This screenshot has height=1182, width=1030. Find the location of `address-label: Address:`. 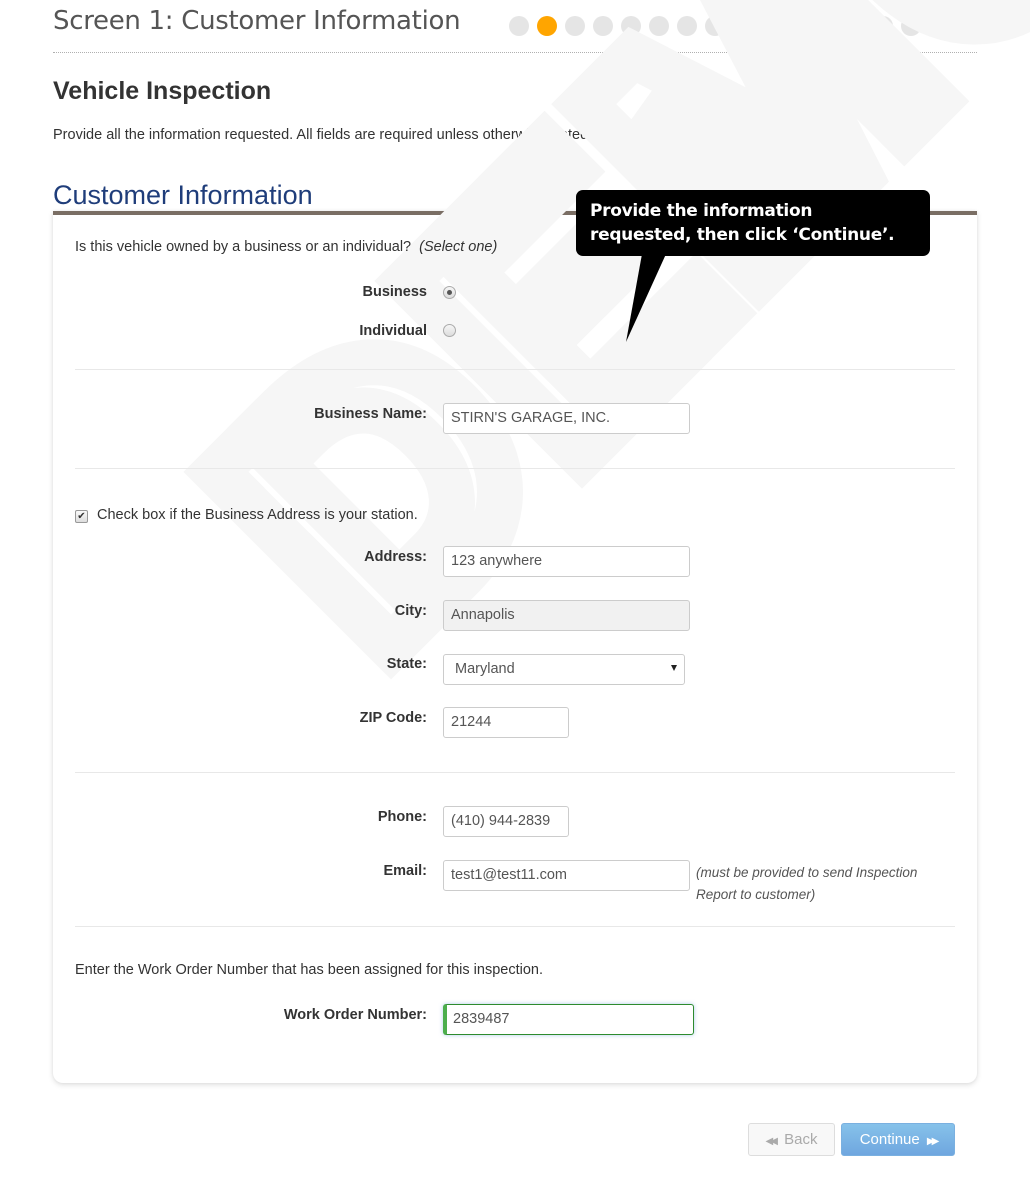

address-label: Address: is located at coordinates (395, 557).